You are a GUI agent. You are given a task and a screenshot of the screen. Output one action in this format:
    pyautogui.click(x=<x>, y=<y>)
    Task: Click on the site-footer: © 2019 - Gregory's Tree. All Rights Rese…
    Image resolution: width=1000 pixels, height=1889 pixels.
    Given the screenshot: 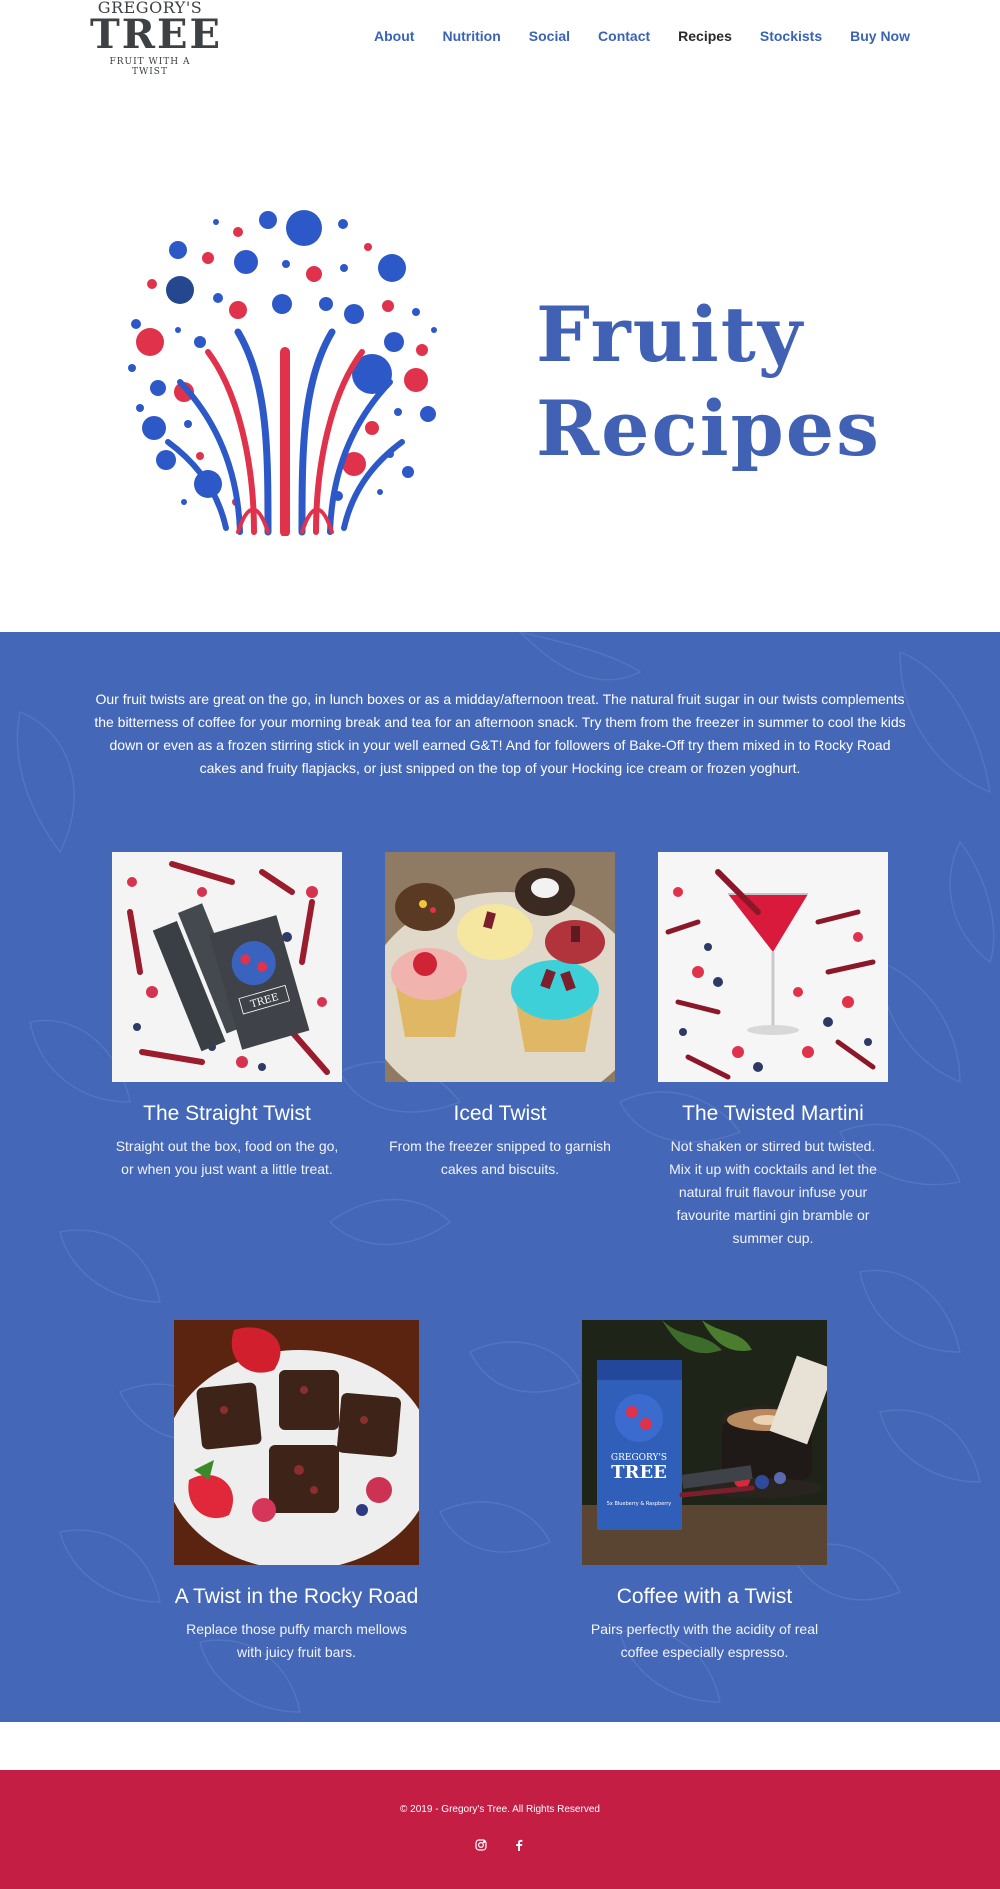 What is the action you would take?
    pyautogui.click(x=500, y=1829)
    